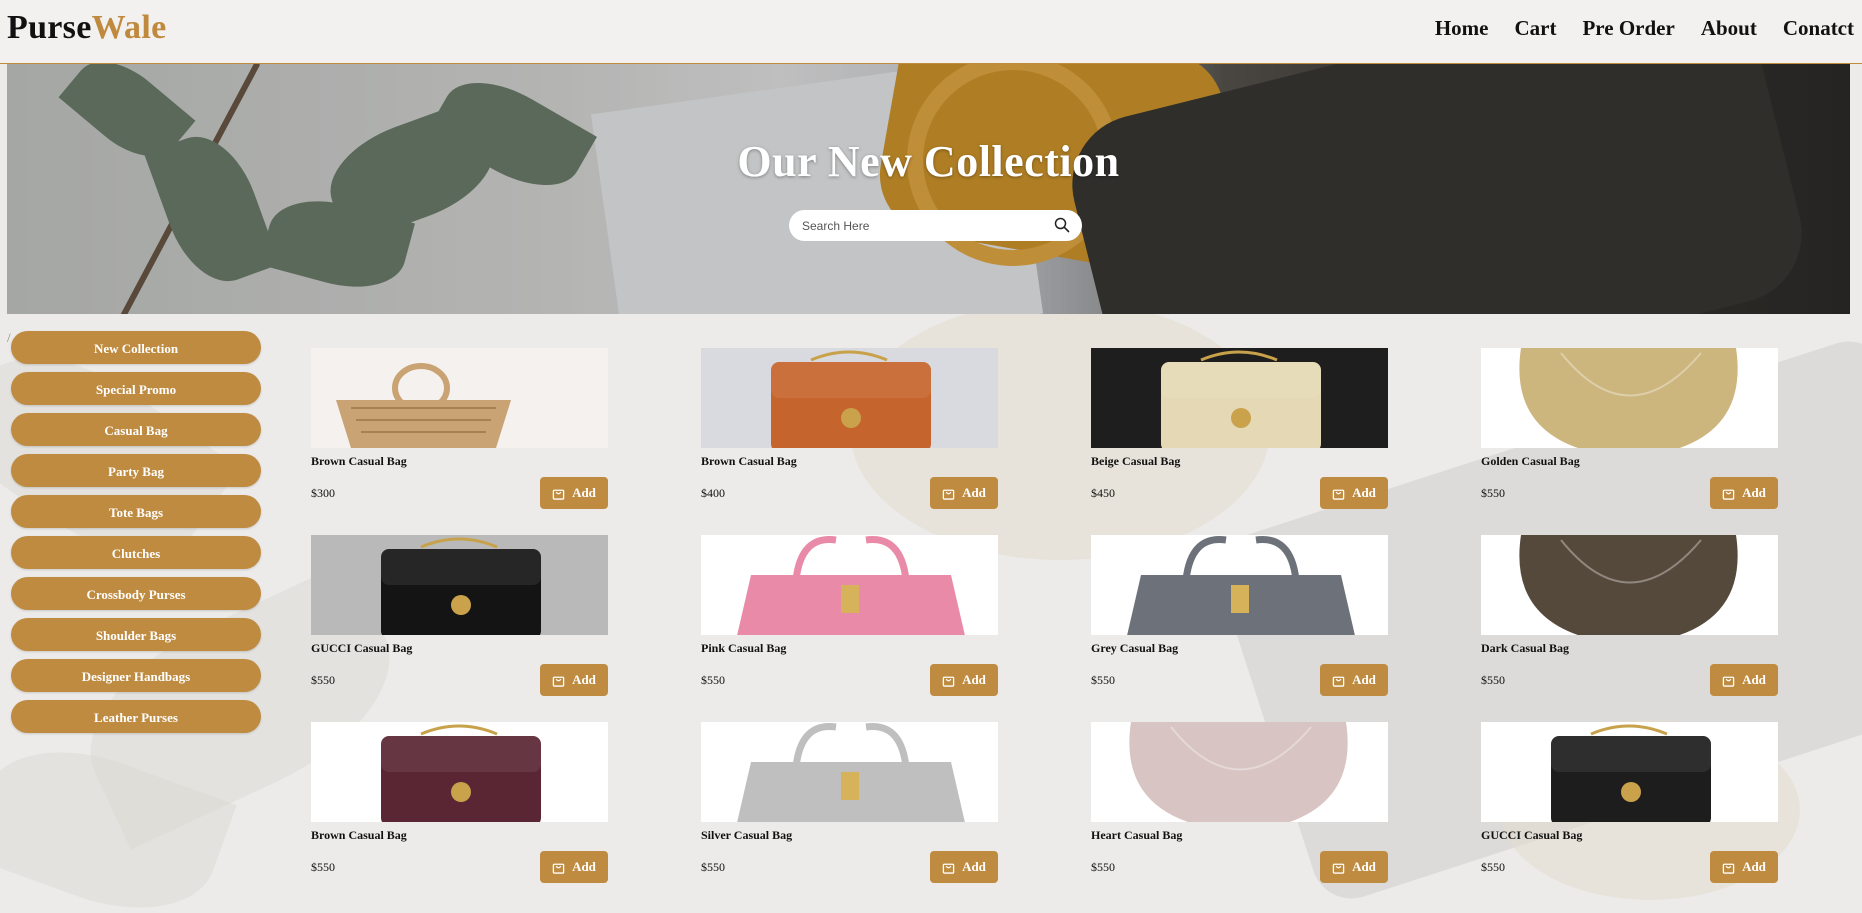  I want to click on main-nav: Home Cart Pre Order About Conatct, so click(1631, 28).